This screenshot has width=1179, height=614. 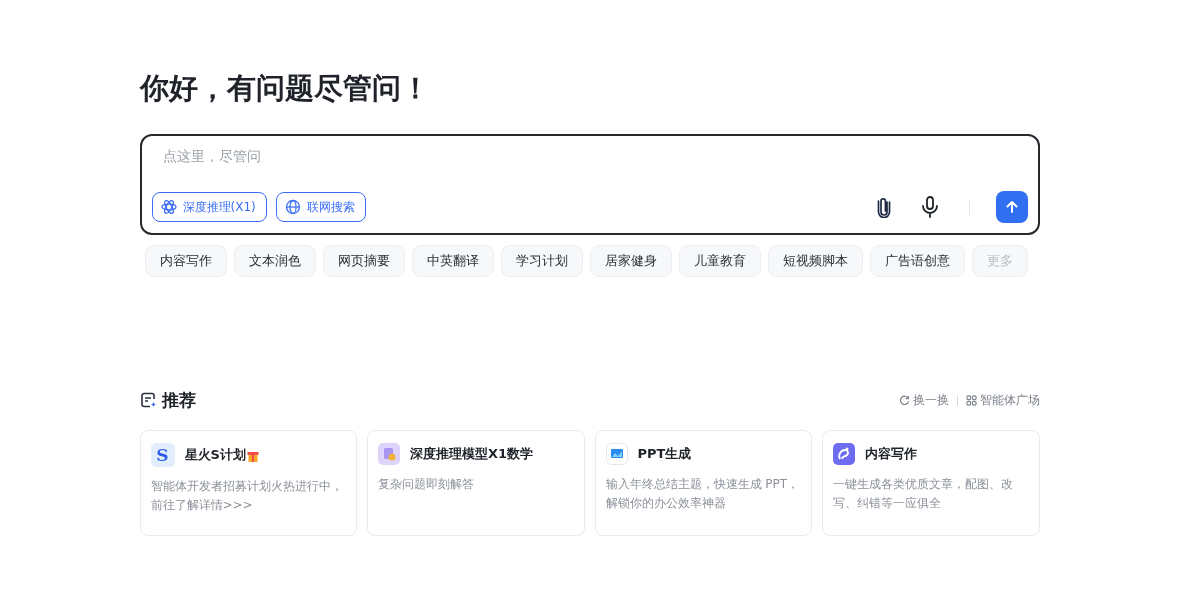 What do you see at coordinates (904, 400) in the screenshot?
I see `refresh-icon` at bounding box center [904, 400].